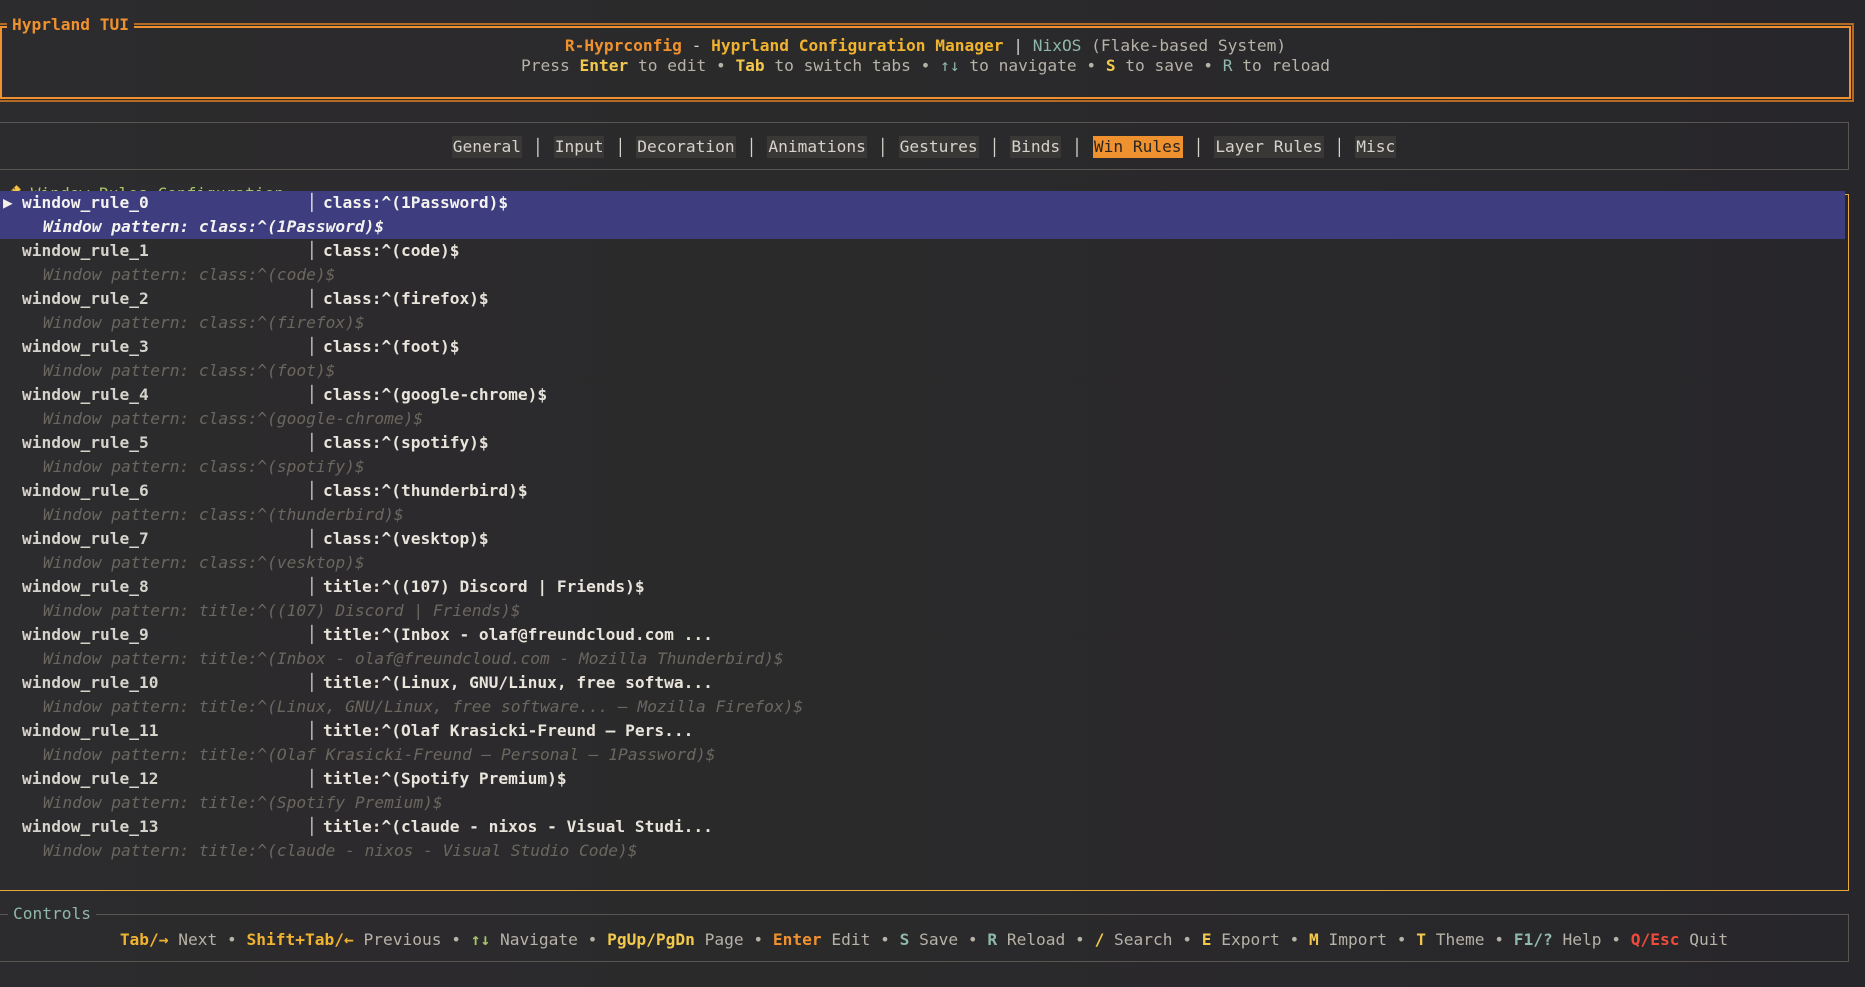 The image size is (1865, 987). I want to click on rule-name: window_rule_1, so click(85, 250).